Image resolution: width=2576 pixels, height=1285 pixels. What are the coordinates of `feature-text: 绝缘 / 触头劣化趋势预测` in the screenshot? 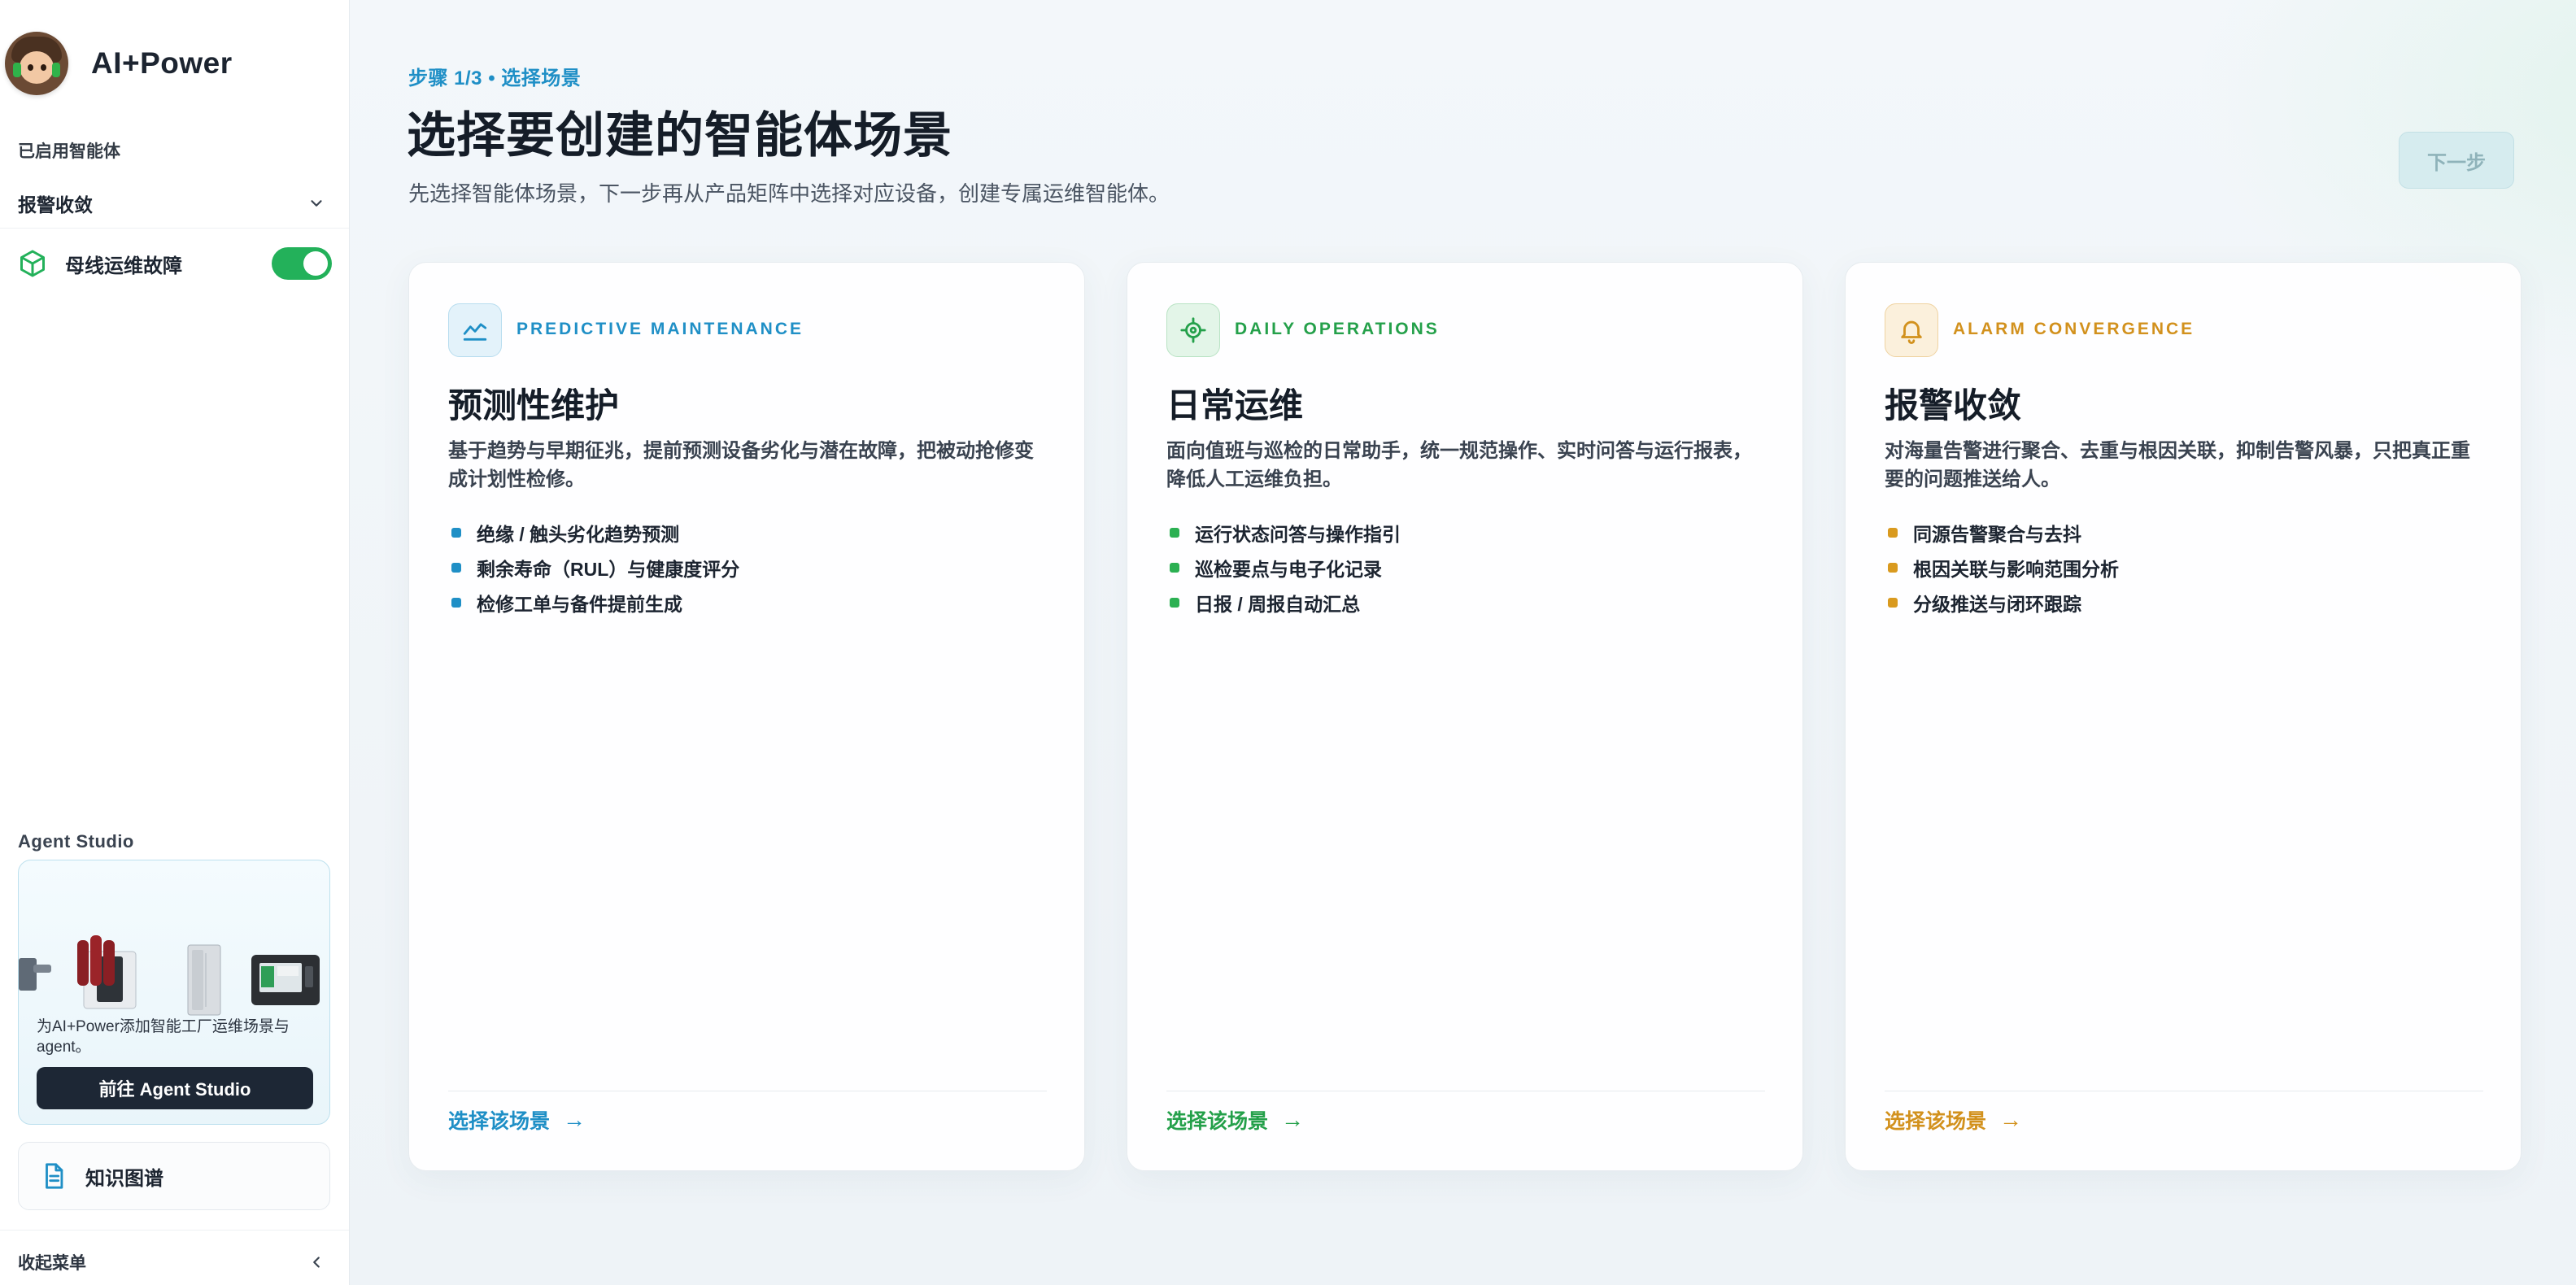 It's located at (578, 534).